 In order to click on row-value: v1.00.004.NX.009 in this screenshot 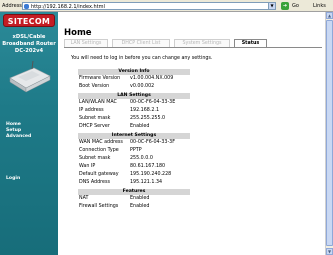, I will do `click(152, 78)`.